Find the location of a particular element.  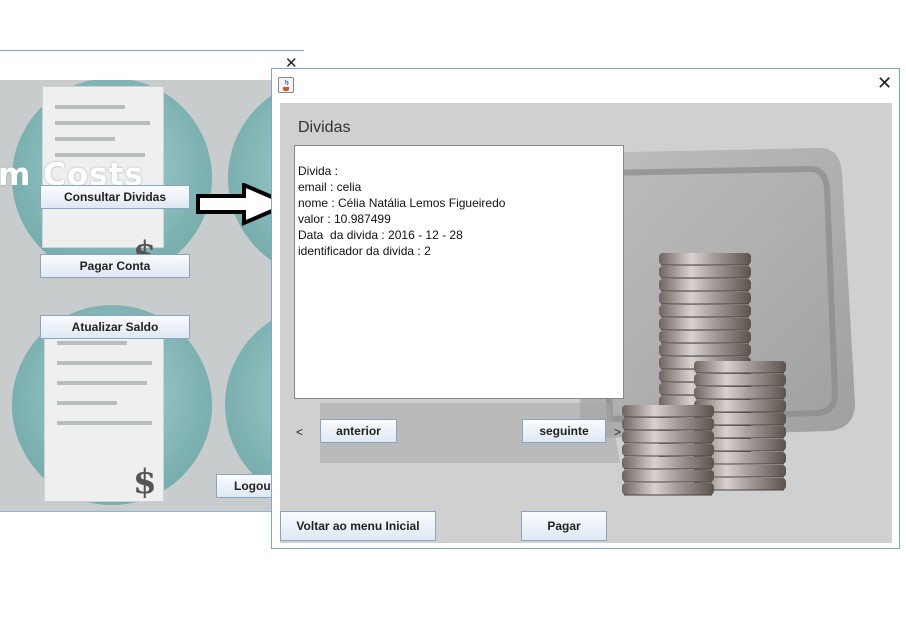

detail-line: Divida : is located at coordinates (318, 171).